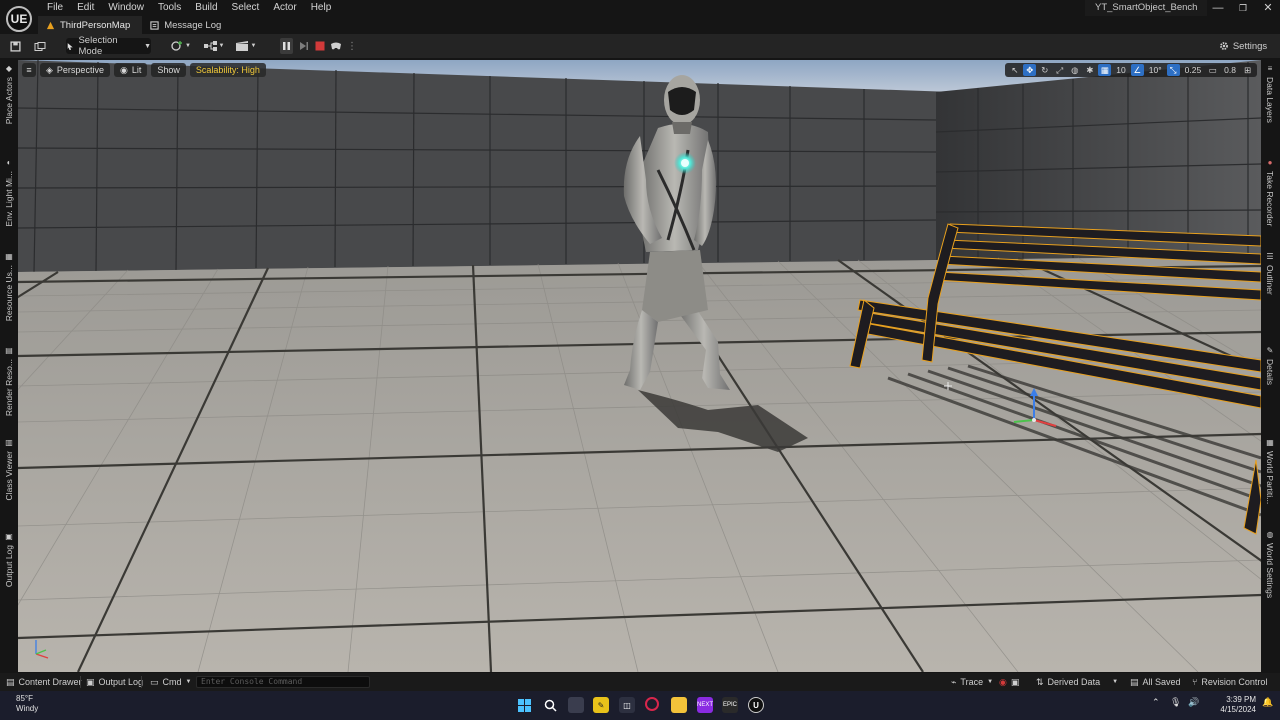 The image size is (1280, 720). What do you see at coordinates (169, 7) in the screenshot?
I see `menu-tools: Tools` at bounding box center [169, 7].